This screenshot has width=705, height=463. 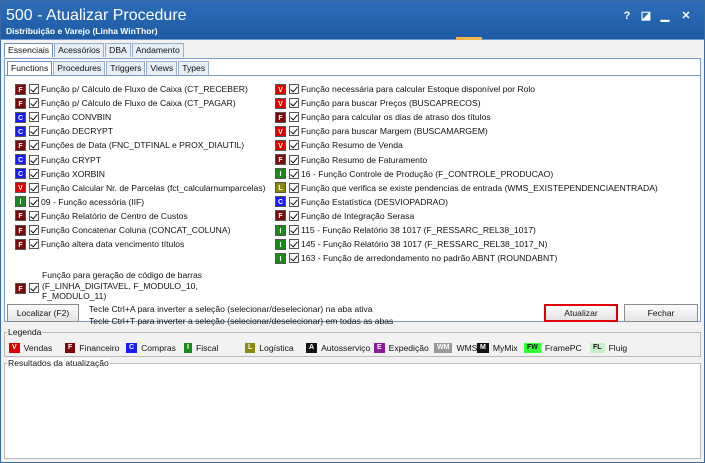 I want to click on list-item: V Função para buscar Margem (BUSCAMARGEM), so click(x=381, y=131).